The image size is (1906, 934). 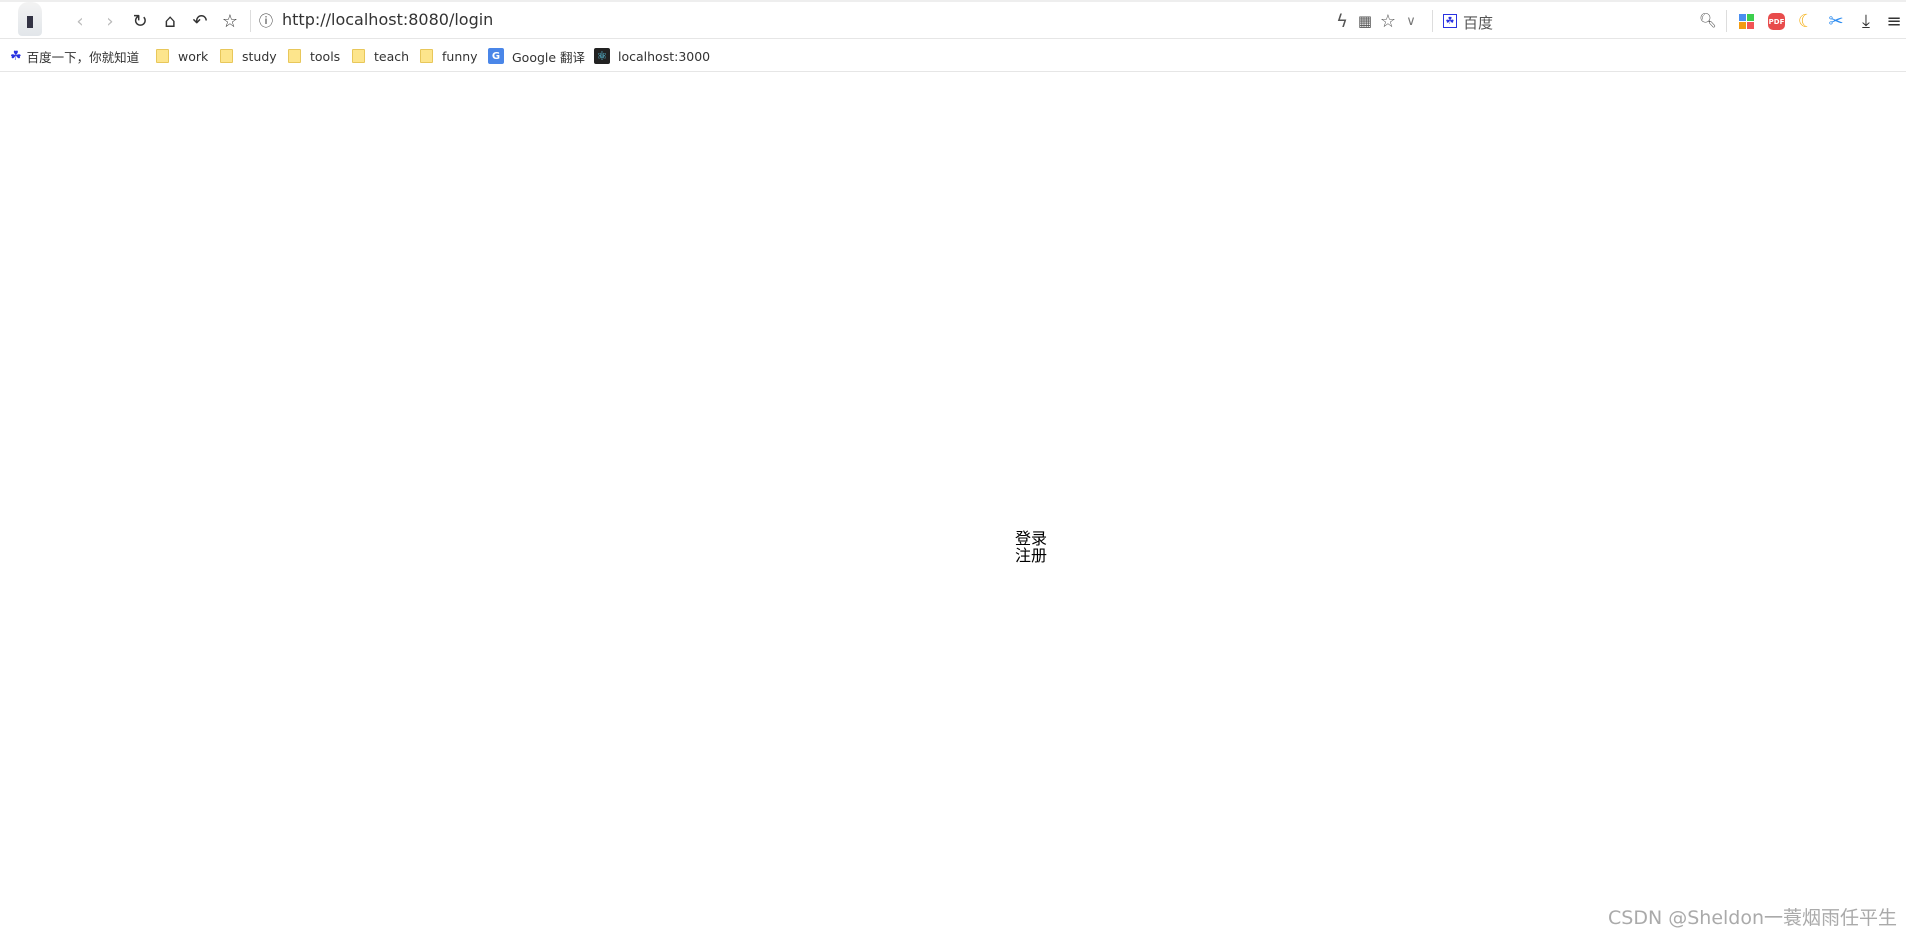 What do you see at coordinates (536, 56) in the screenshot?
I see `bookmark-google-translate: G Google 翻译` at bounding box center [536, 56].